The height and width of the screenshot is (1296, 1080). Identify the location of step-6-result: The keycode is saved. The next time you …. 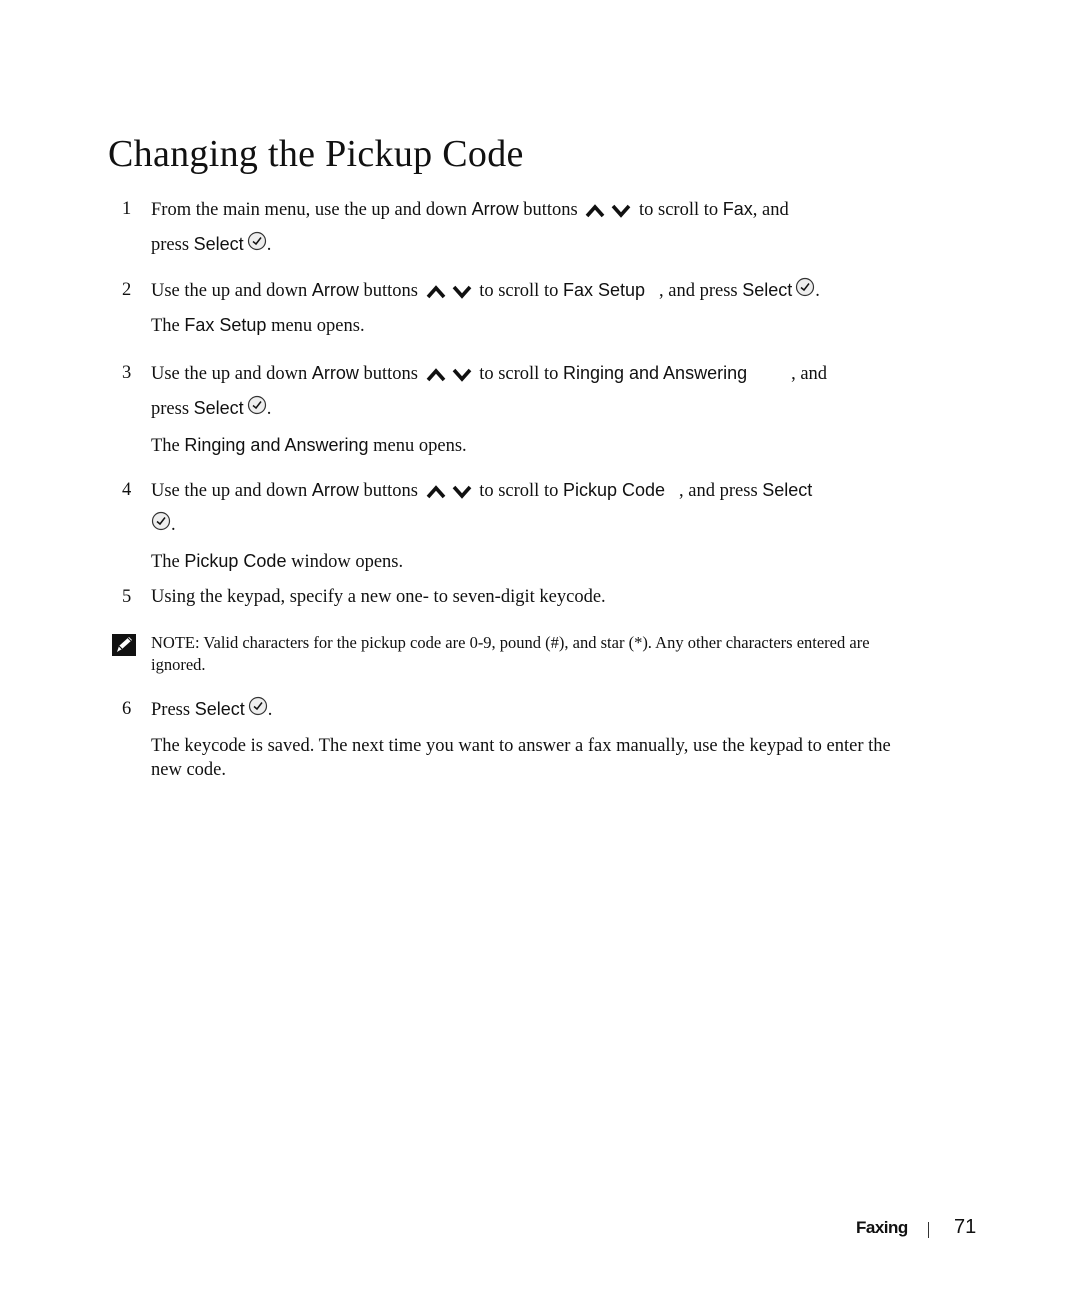
(521, 758).